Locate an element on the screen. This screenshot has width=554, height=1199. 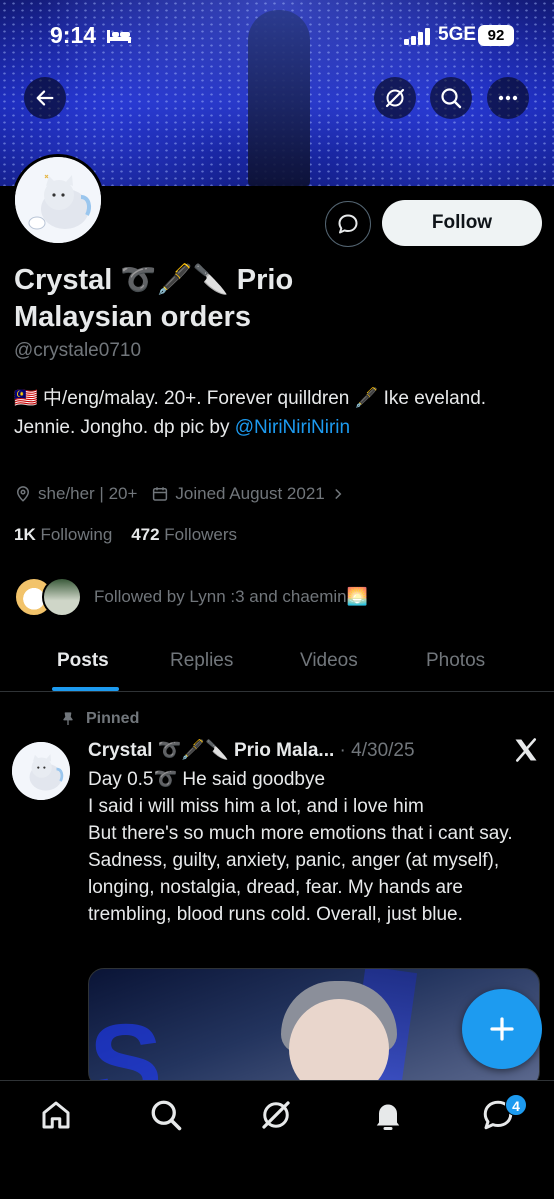
profile-meta: she/her | 20+ Joined August 2021 is located at coordinates (182, 494).